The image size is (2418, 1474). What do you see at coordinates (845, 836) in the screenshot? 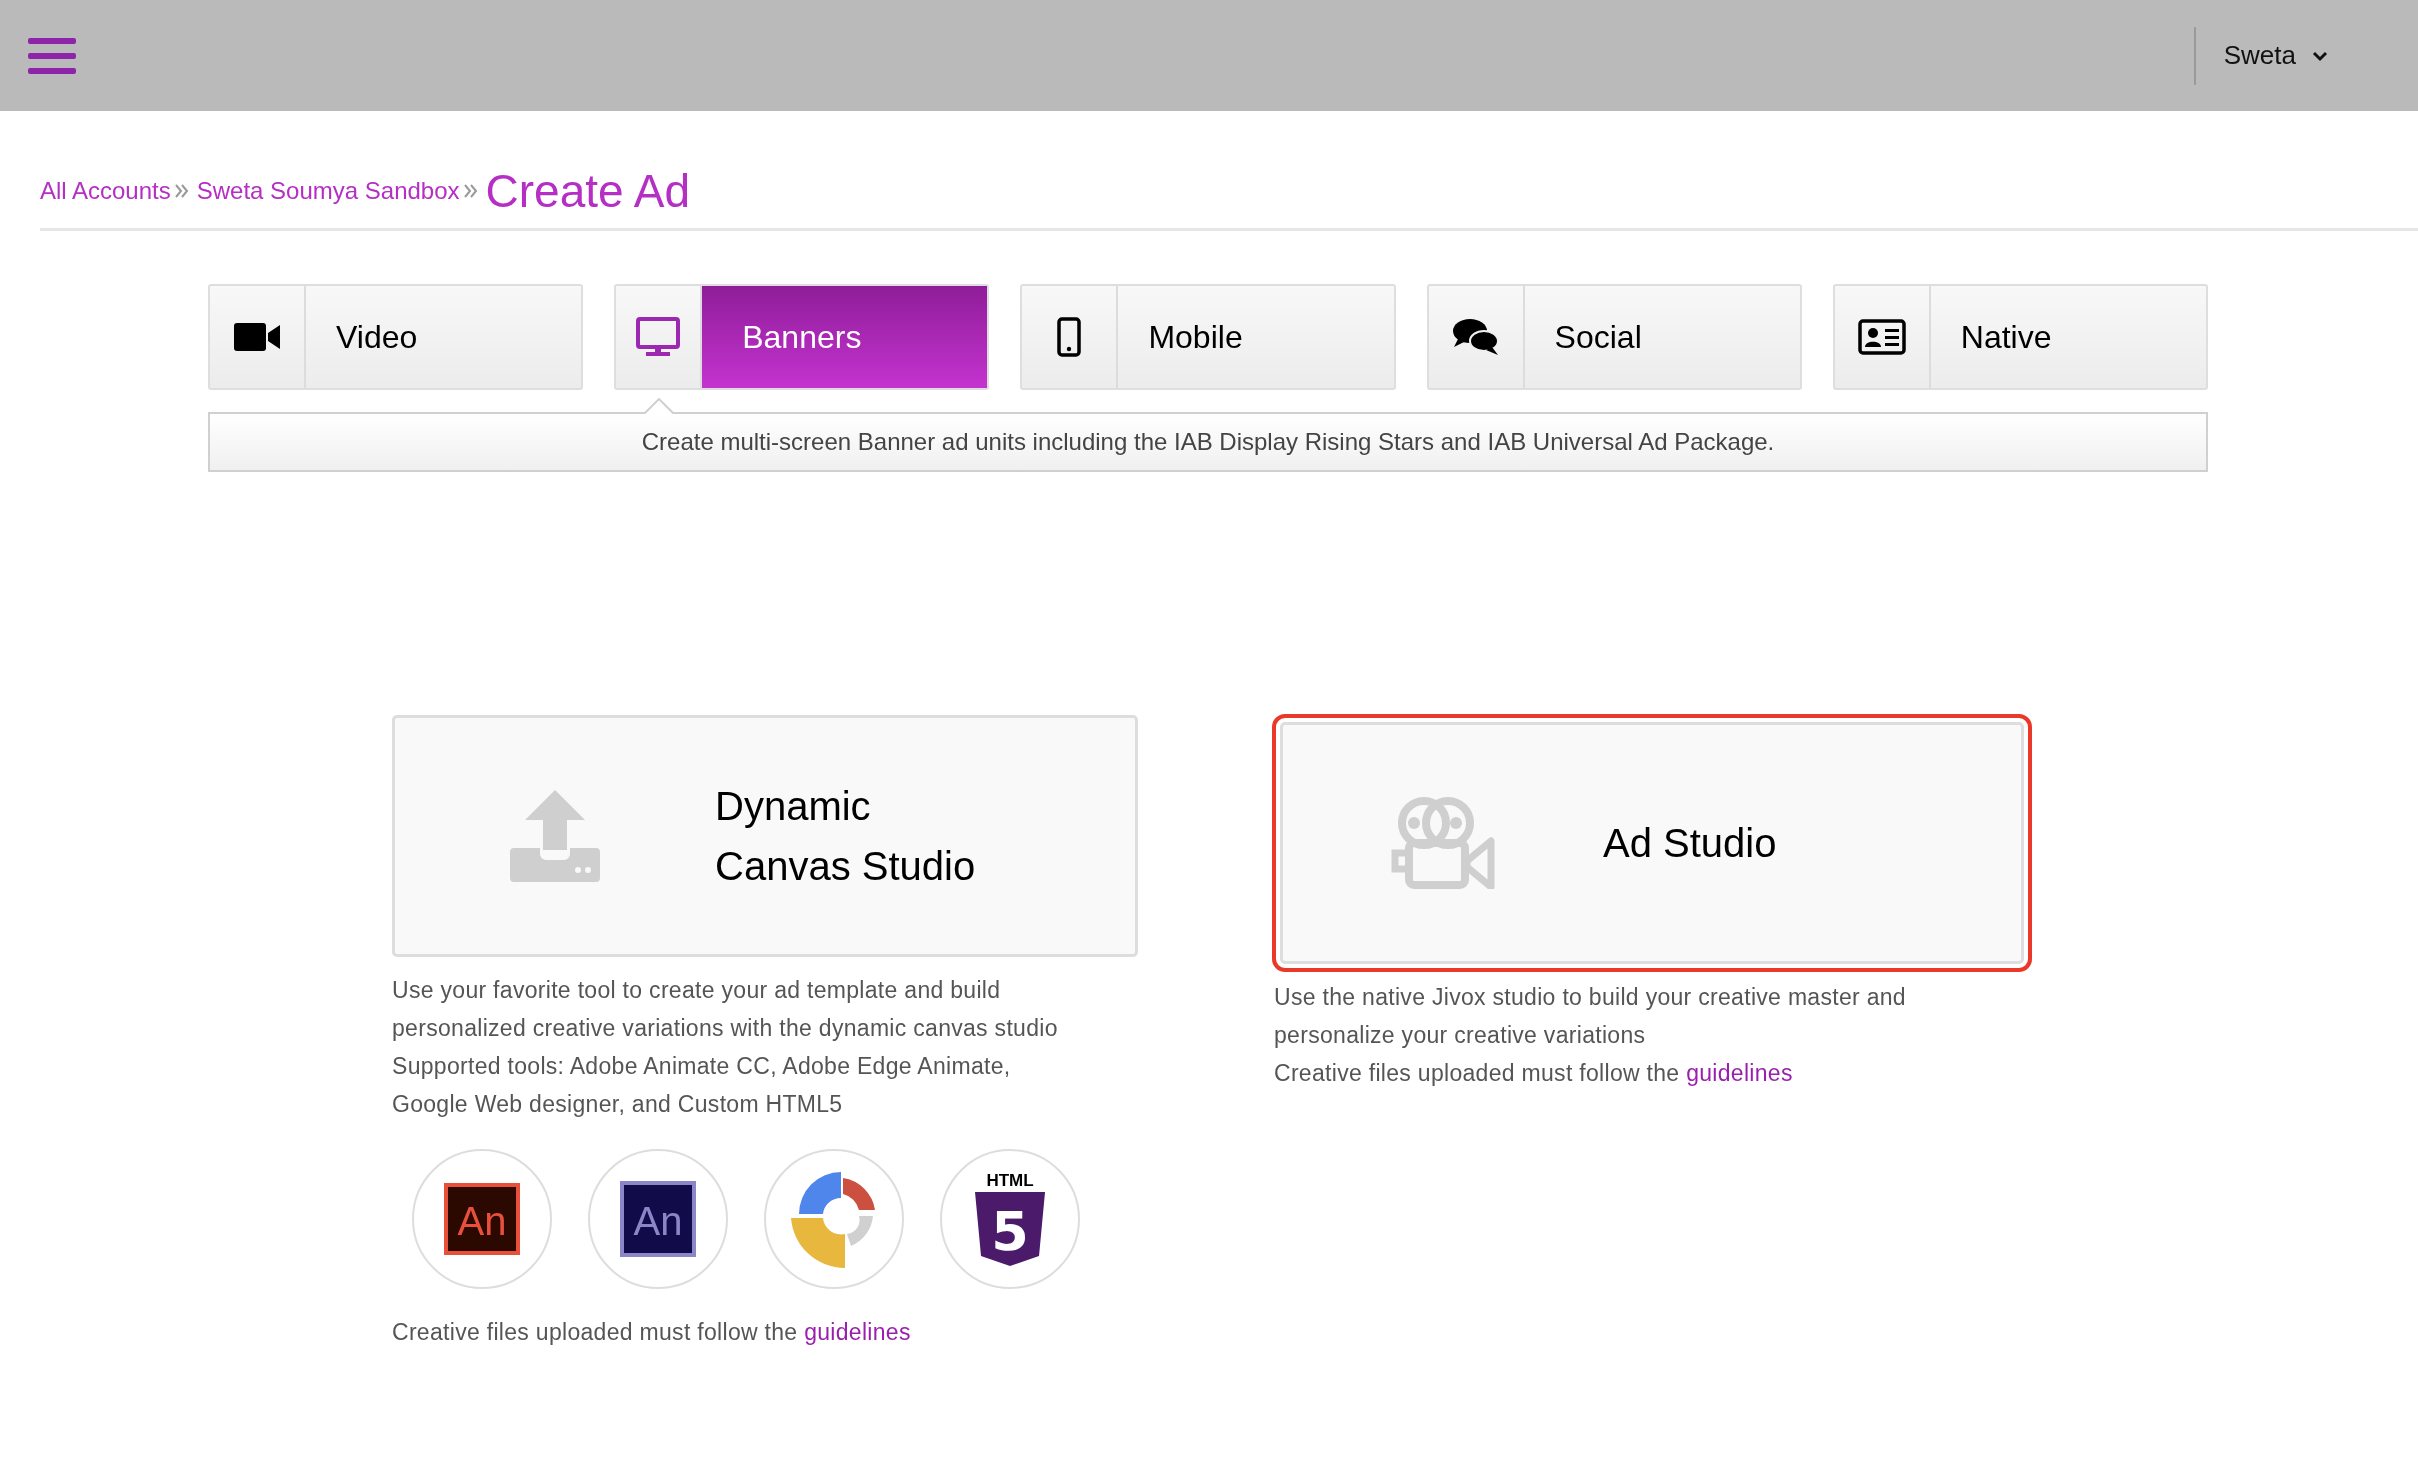
I see `card-title: Dynamic Canvas Studio` at bounding box center [845, 836].